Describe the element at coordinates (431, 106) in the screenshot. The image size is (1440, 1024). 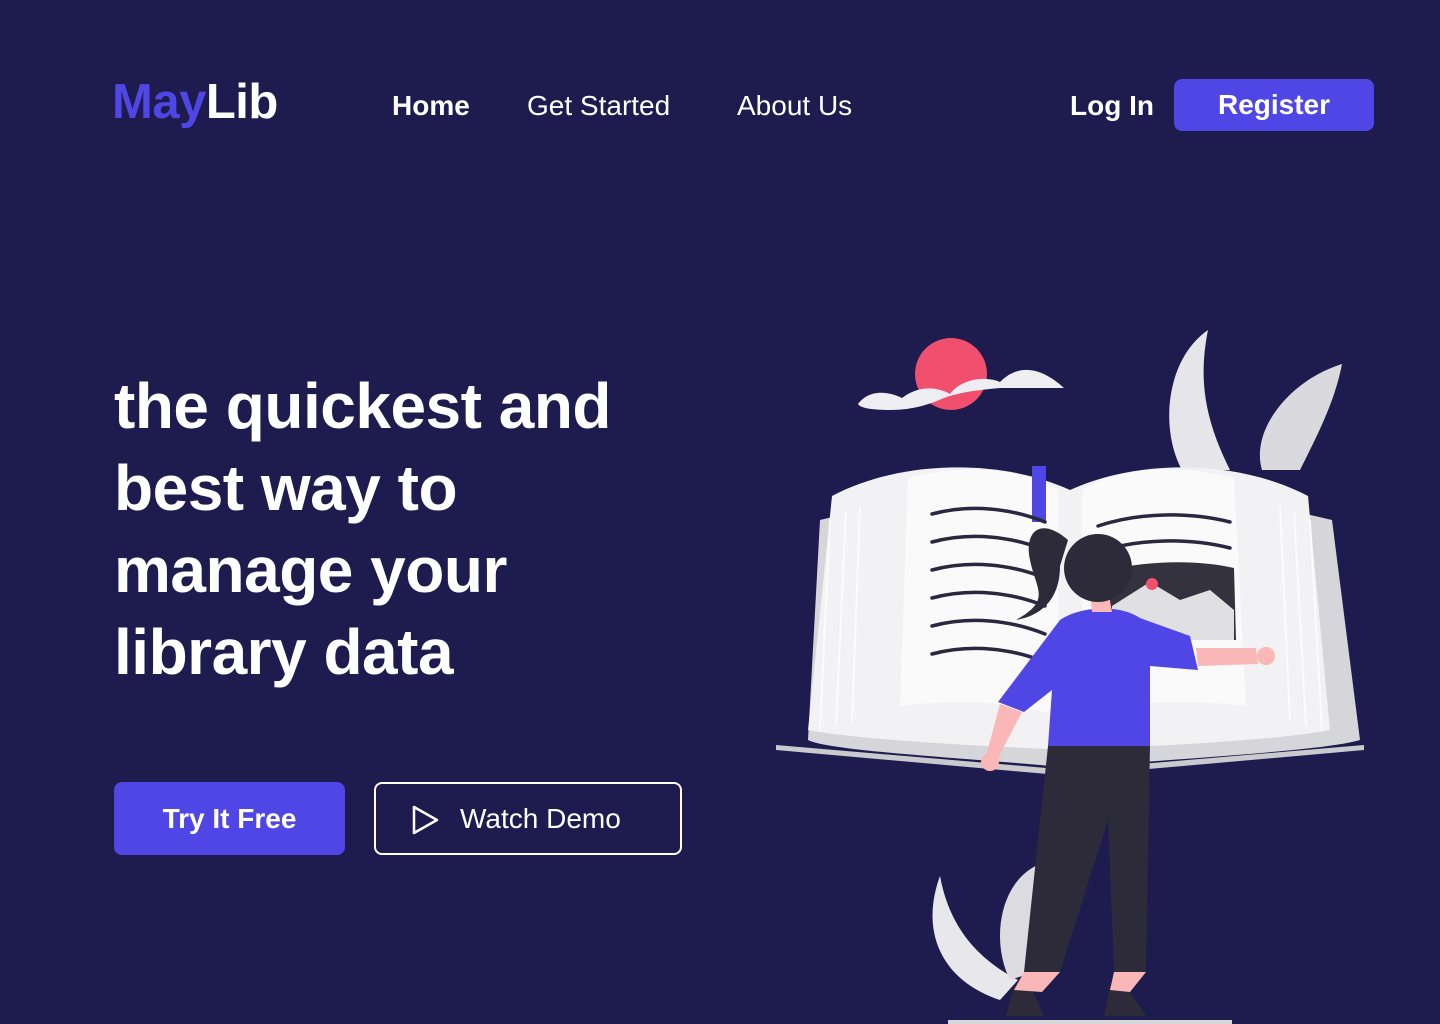
I see `nav-home: Home` at that location.